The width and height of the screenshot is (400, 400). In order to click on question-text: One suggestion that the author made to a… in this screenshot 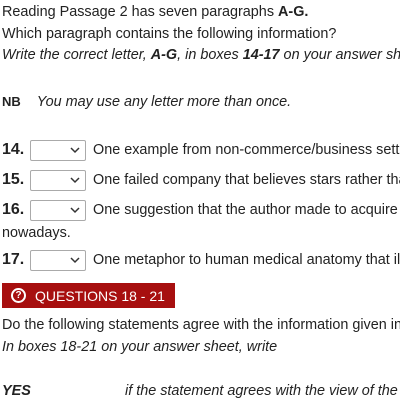, I will do `click(245, 210)`.